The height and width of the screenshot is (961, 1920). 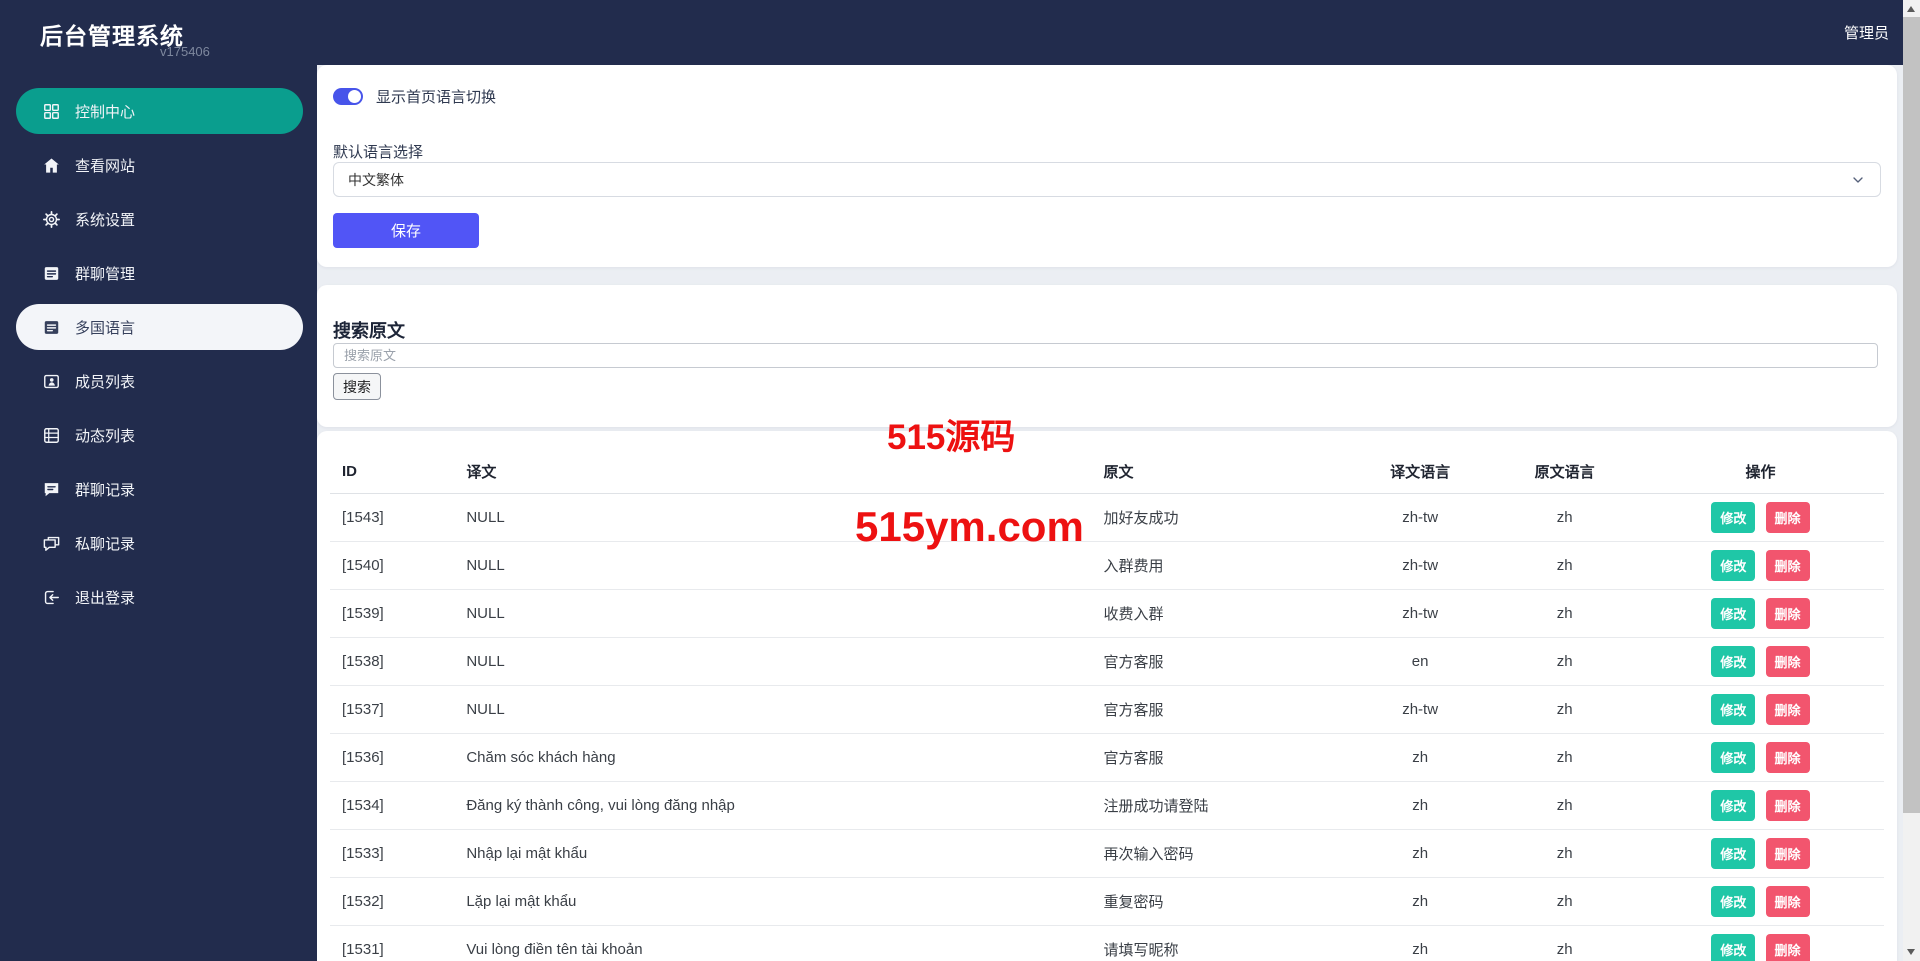 I want to click on cell-id: [1536], so click(x=392, y=757).